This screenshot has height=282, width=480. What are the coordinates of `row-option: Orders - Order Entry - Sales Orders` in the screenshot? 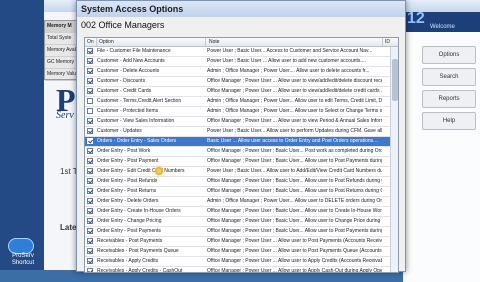 It's located at (137, 141).